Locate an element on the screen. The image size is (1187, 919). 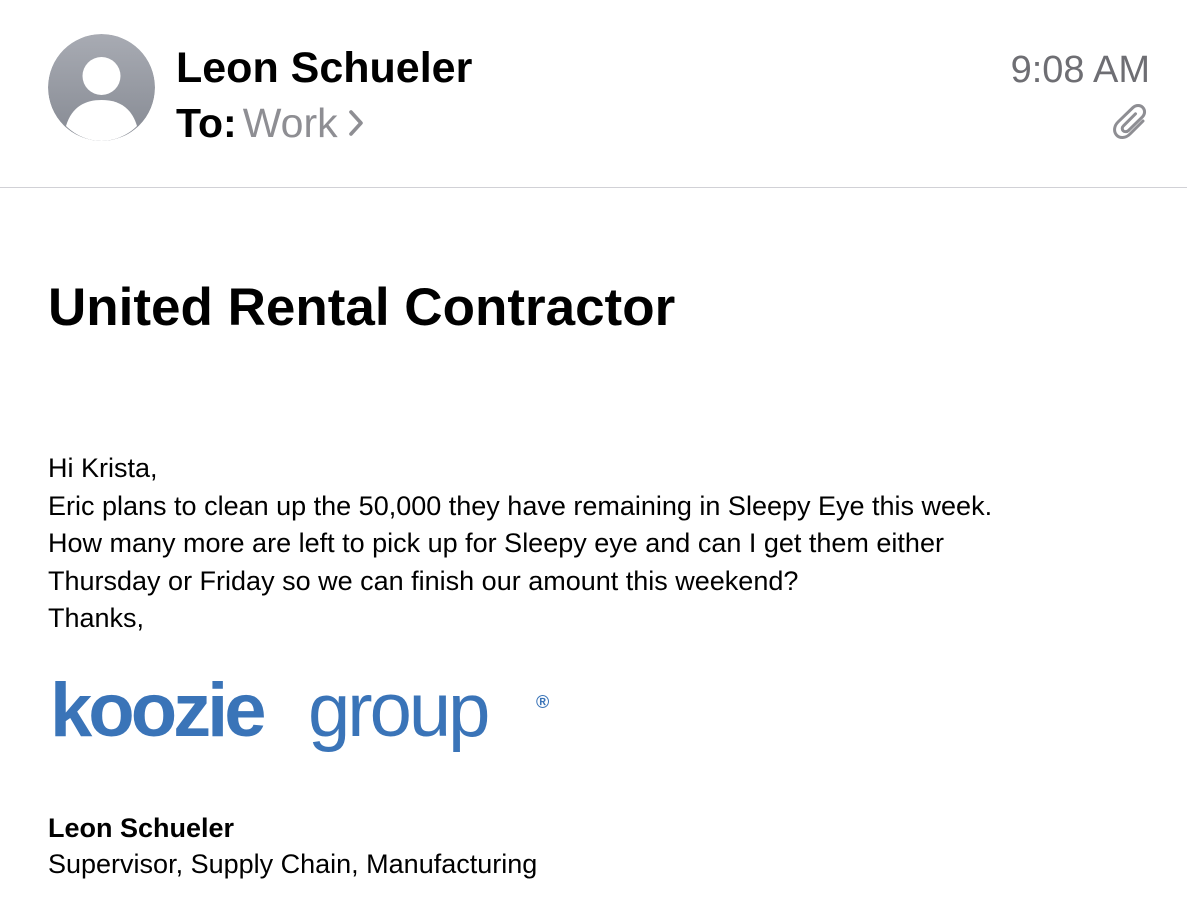
body-line: Hi Krista, is located at coordinates (103, 468).